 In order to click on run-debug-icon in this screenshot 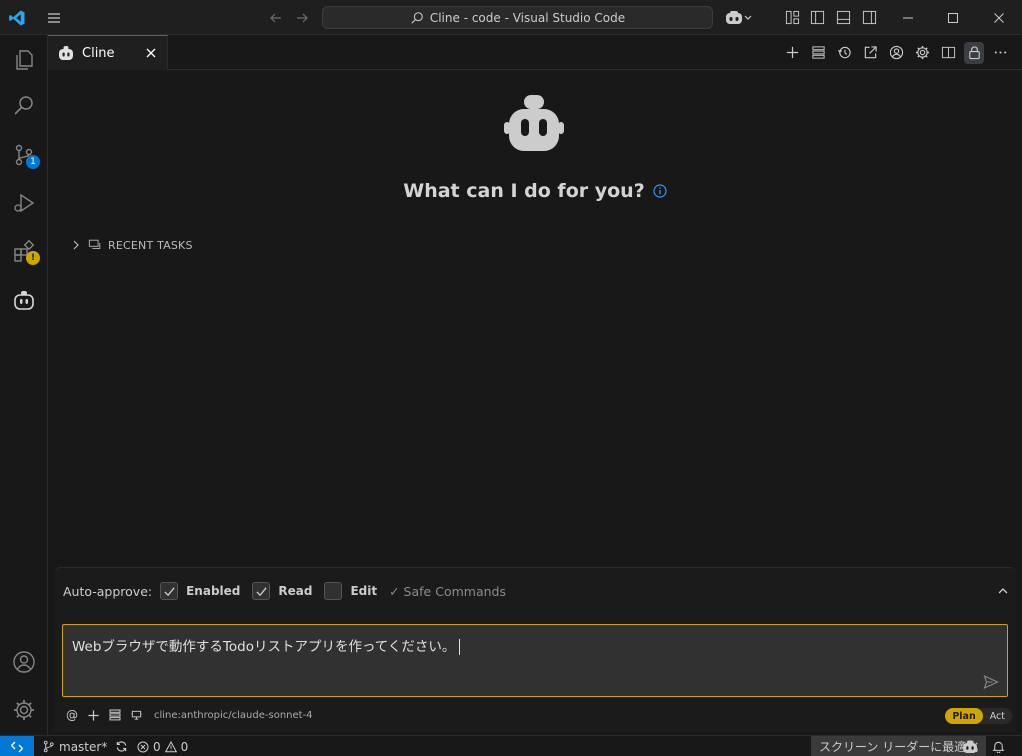, I will do `click(24, 203)`.